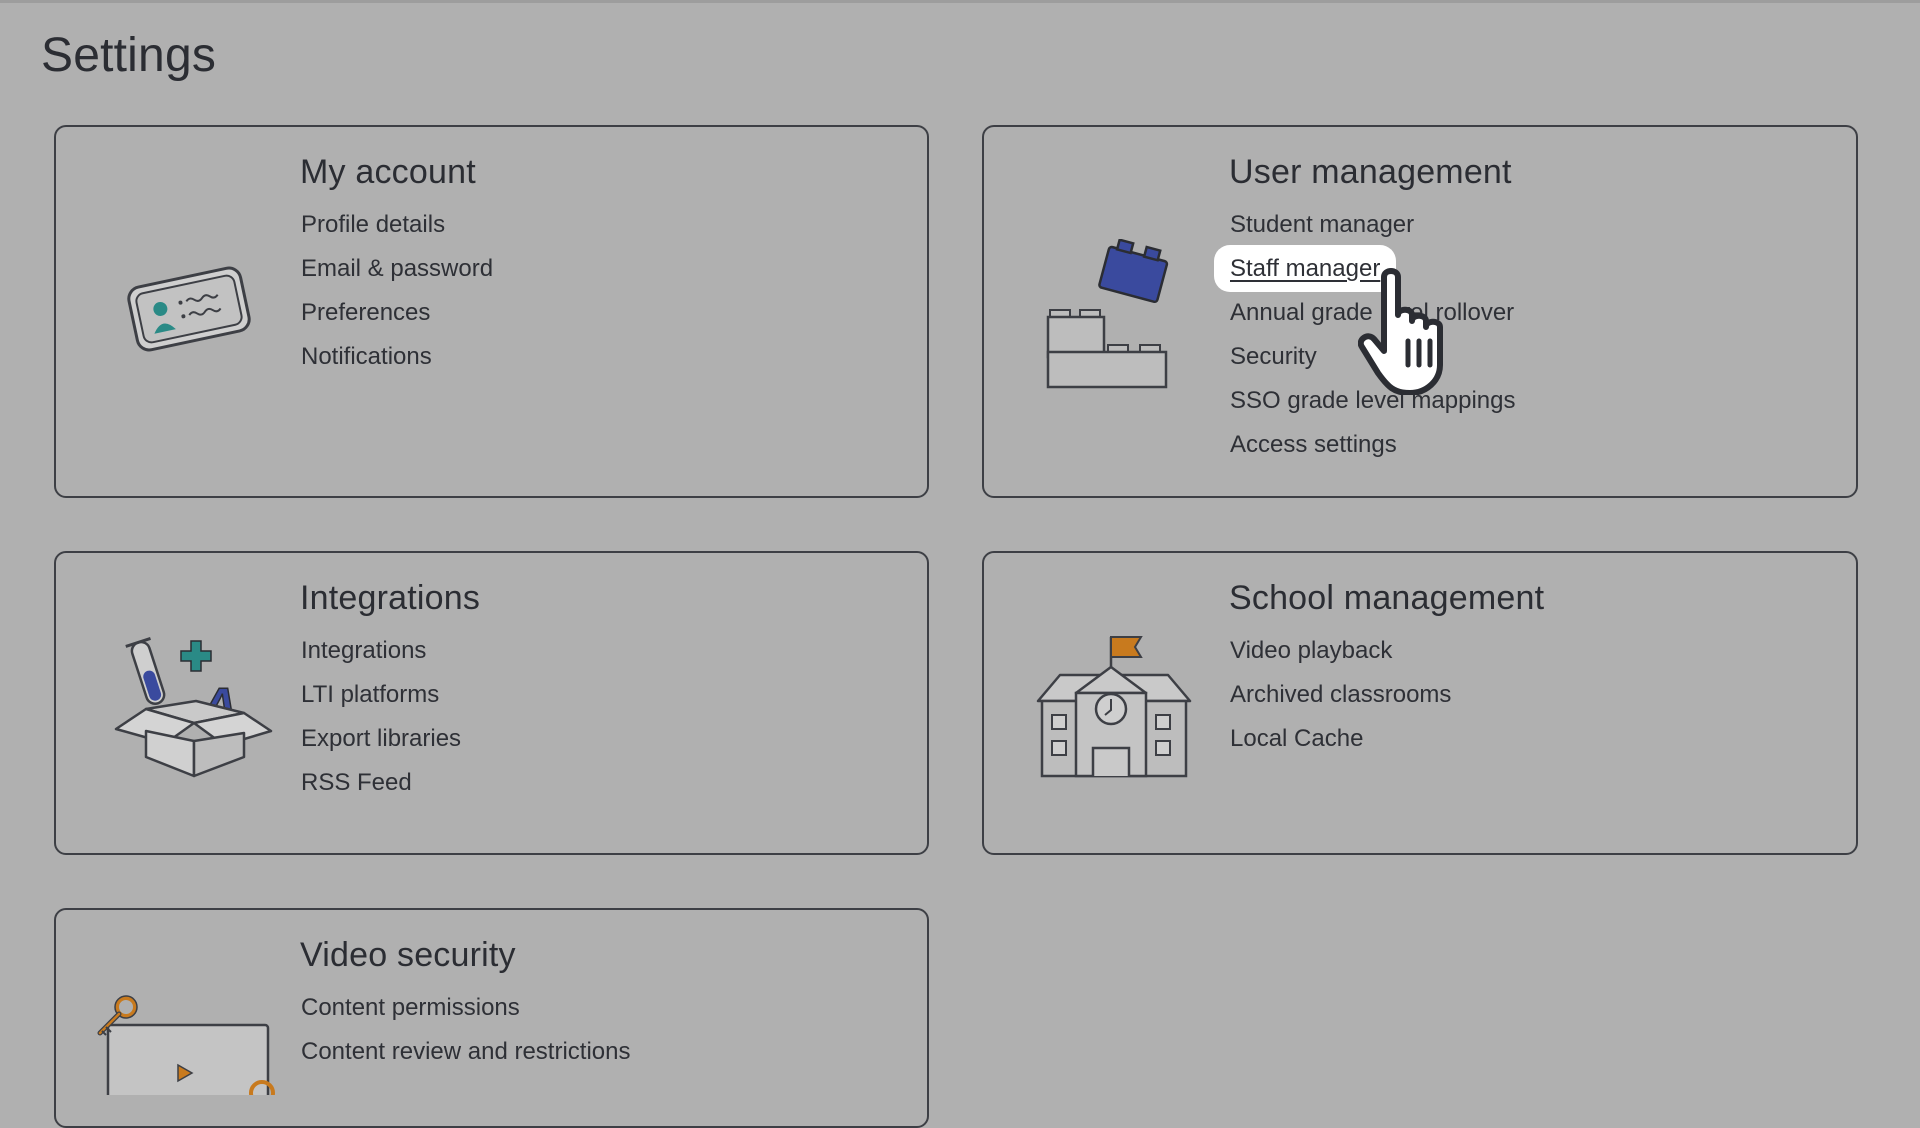 This screenshot has width=1920, height=1128. What do you see at coordinates (1412, 332) in the screenshot?
I see `pointer-hand-icon` at bounding box center [1412, 332].